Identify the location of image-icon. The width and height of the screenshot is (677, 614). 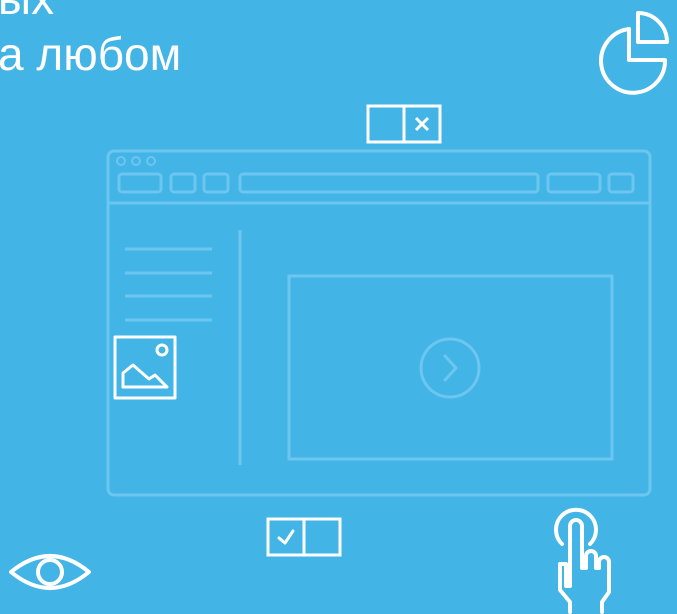
(145, 367).